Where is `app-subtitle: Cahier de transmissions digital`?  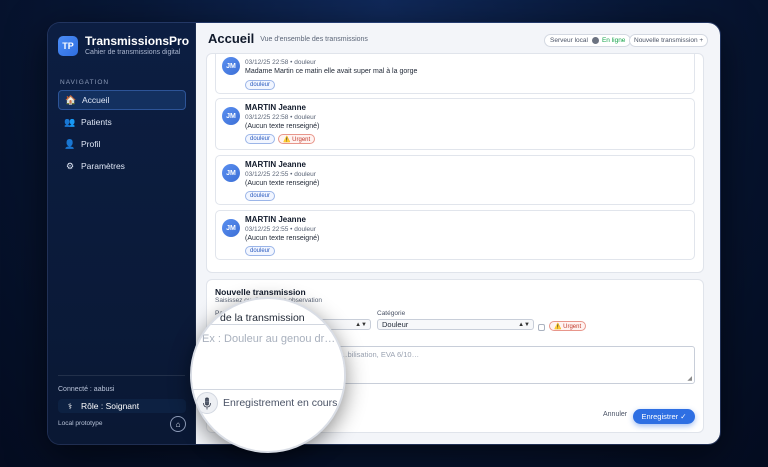
app-subtitle: Cahier de transmissions digital is located at coordinates (133, 52).